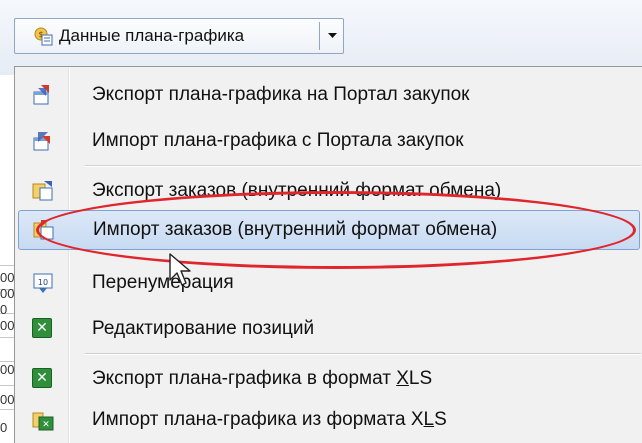  I want to click on menu-item-label: Импорт плана-графика из формата XLS, so click(269, 419).